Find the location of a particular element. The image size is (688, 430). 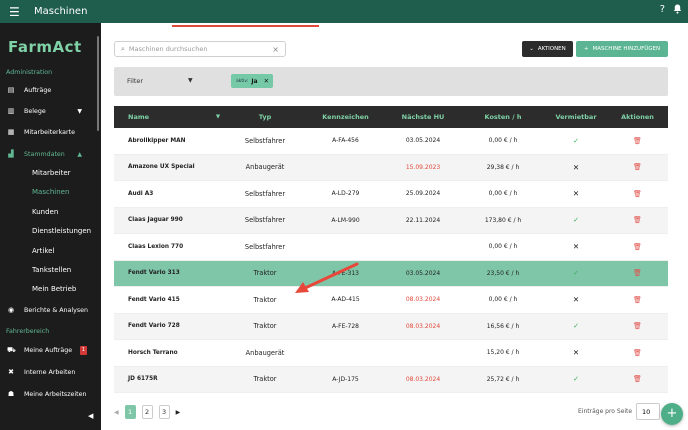

search-placeholder: Maschinen durchsuchen is located at coordinates (168, 49).